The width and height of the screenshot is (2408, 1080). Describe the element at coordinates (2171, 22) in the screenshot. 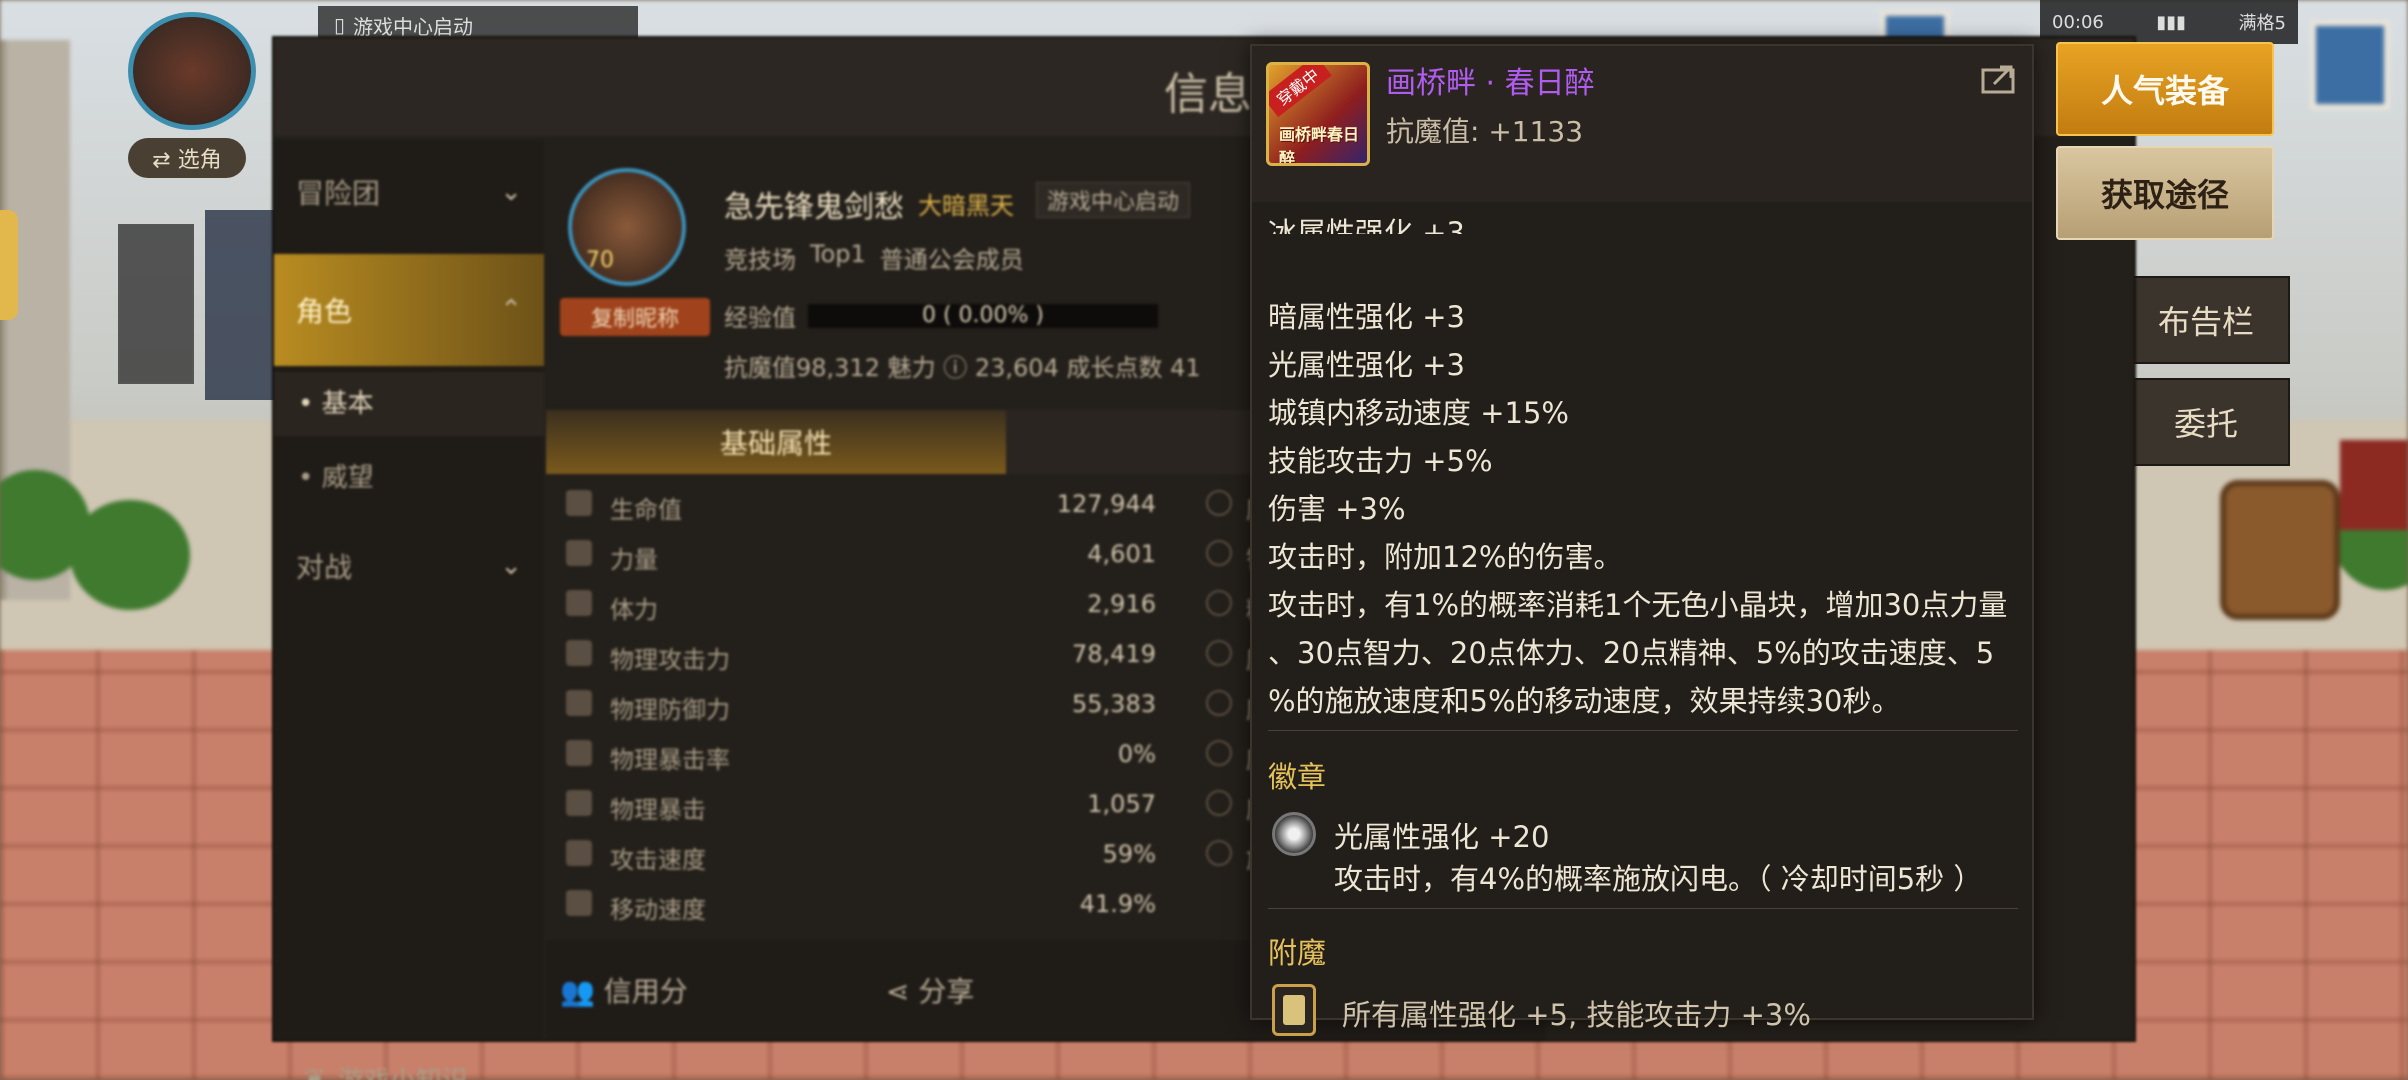

I see `battery-icon: ▮▮▮` at that location.